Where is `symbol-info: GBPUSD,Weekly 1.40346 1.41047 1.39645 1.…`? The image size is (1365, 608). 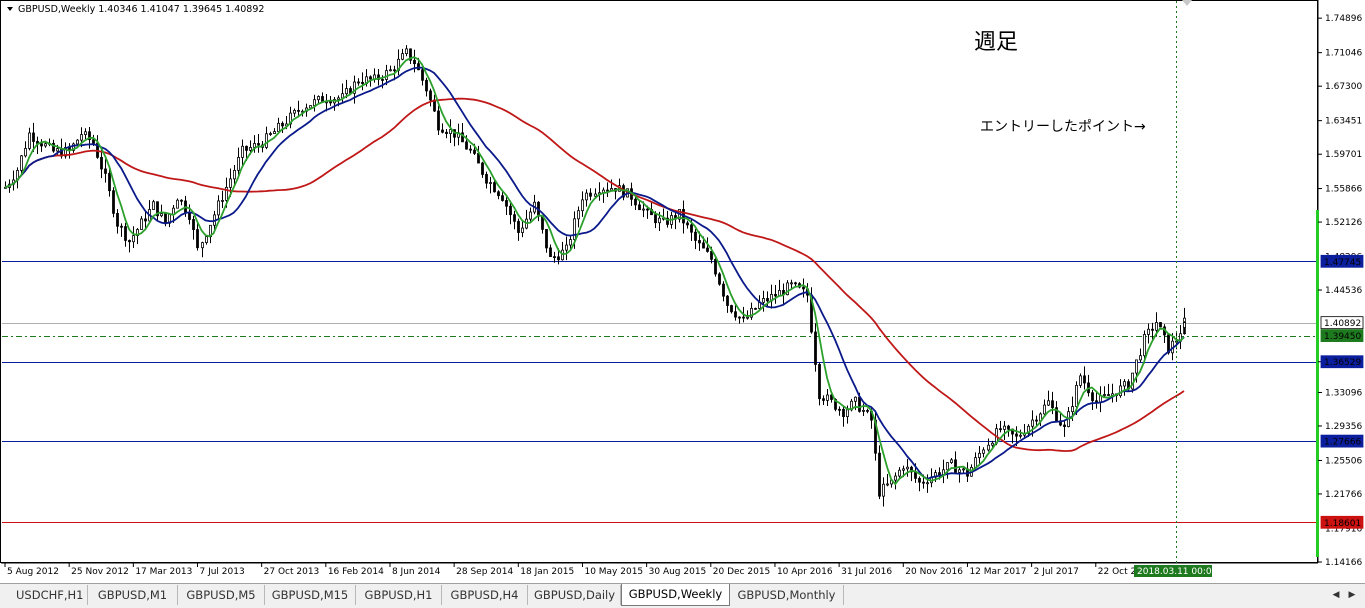
symbol-info: GBPUSD,Weekly 1.40346 1.41047 1.39645 1.… is located at coordinates (141, 9).